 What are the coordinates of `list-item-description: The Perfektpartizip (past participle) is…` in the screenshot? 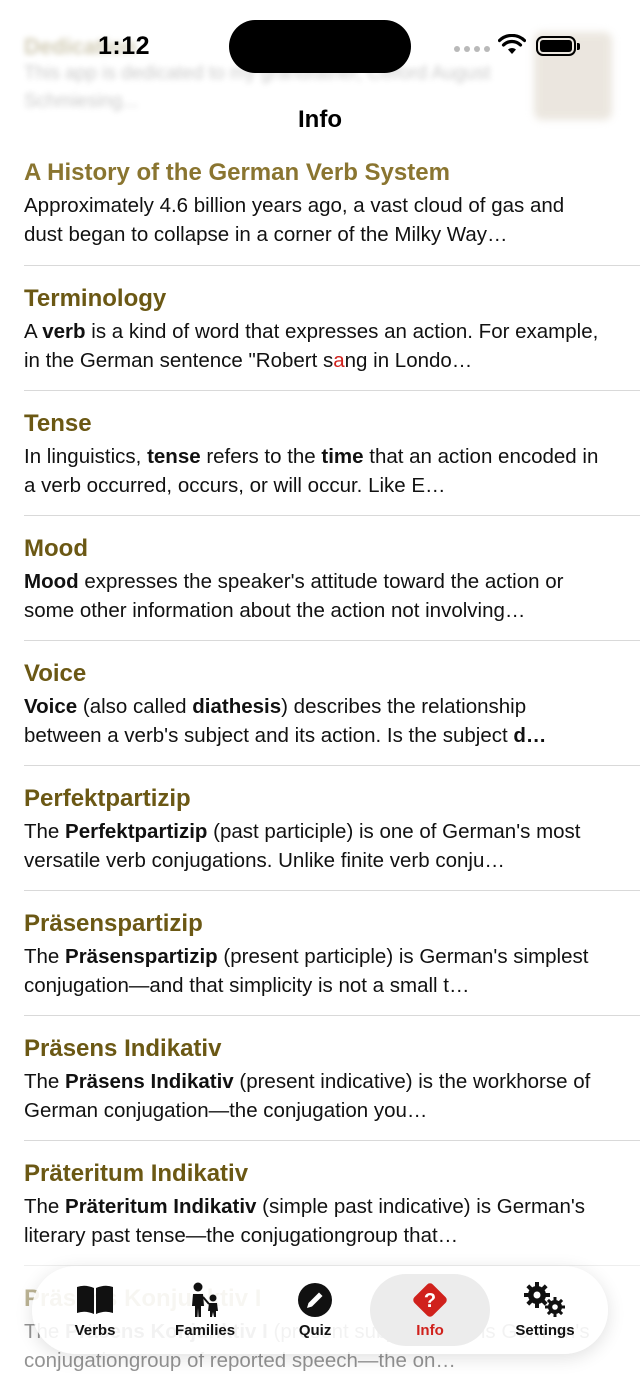 It's located at (302, 846).